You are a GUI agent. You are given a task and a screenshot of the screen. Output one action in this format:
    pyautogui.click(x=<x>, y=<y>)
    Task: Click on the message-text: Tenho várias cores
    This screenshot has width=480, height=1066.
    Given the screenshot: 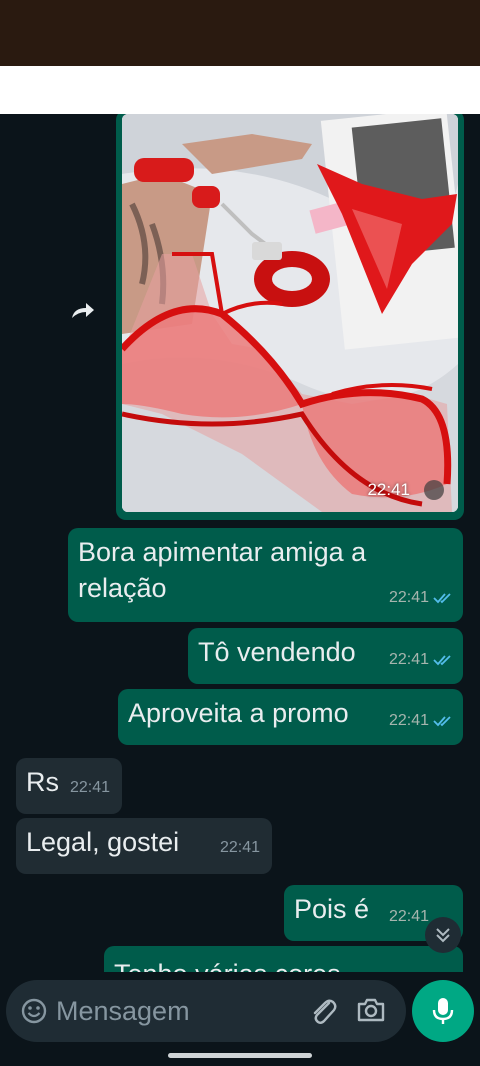 What is the action you would take?
    pyautogui.click(x=227, y=965)
    